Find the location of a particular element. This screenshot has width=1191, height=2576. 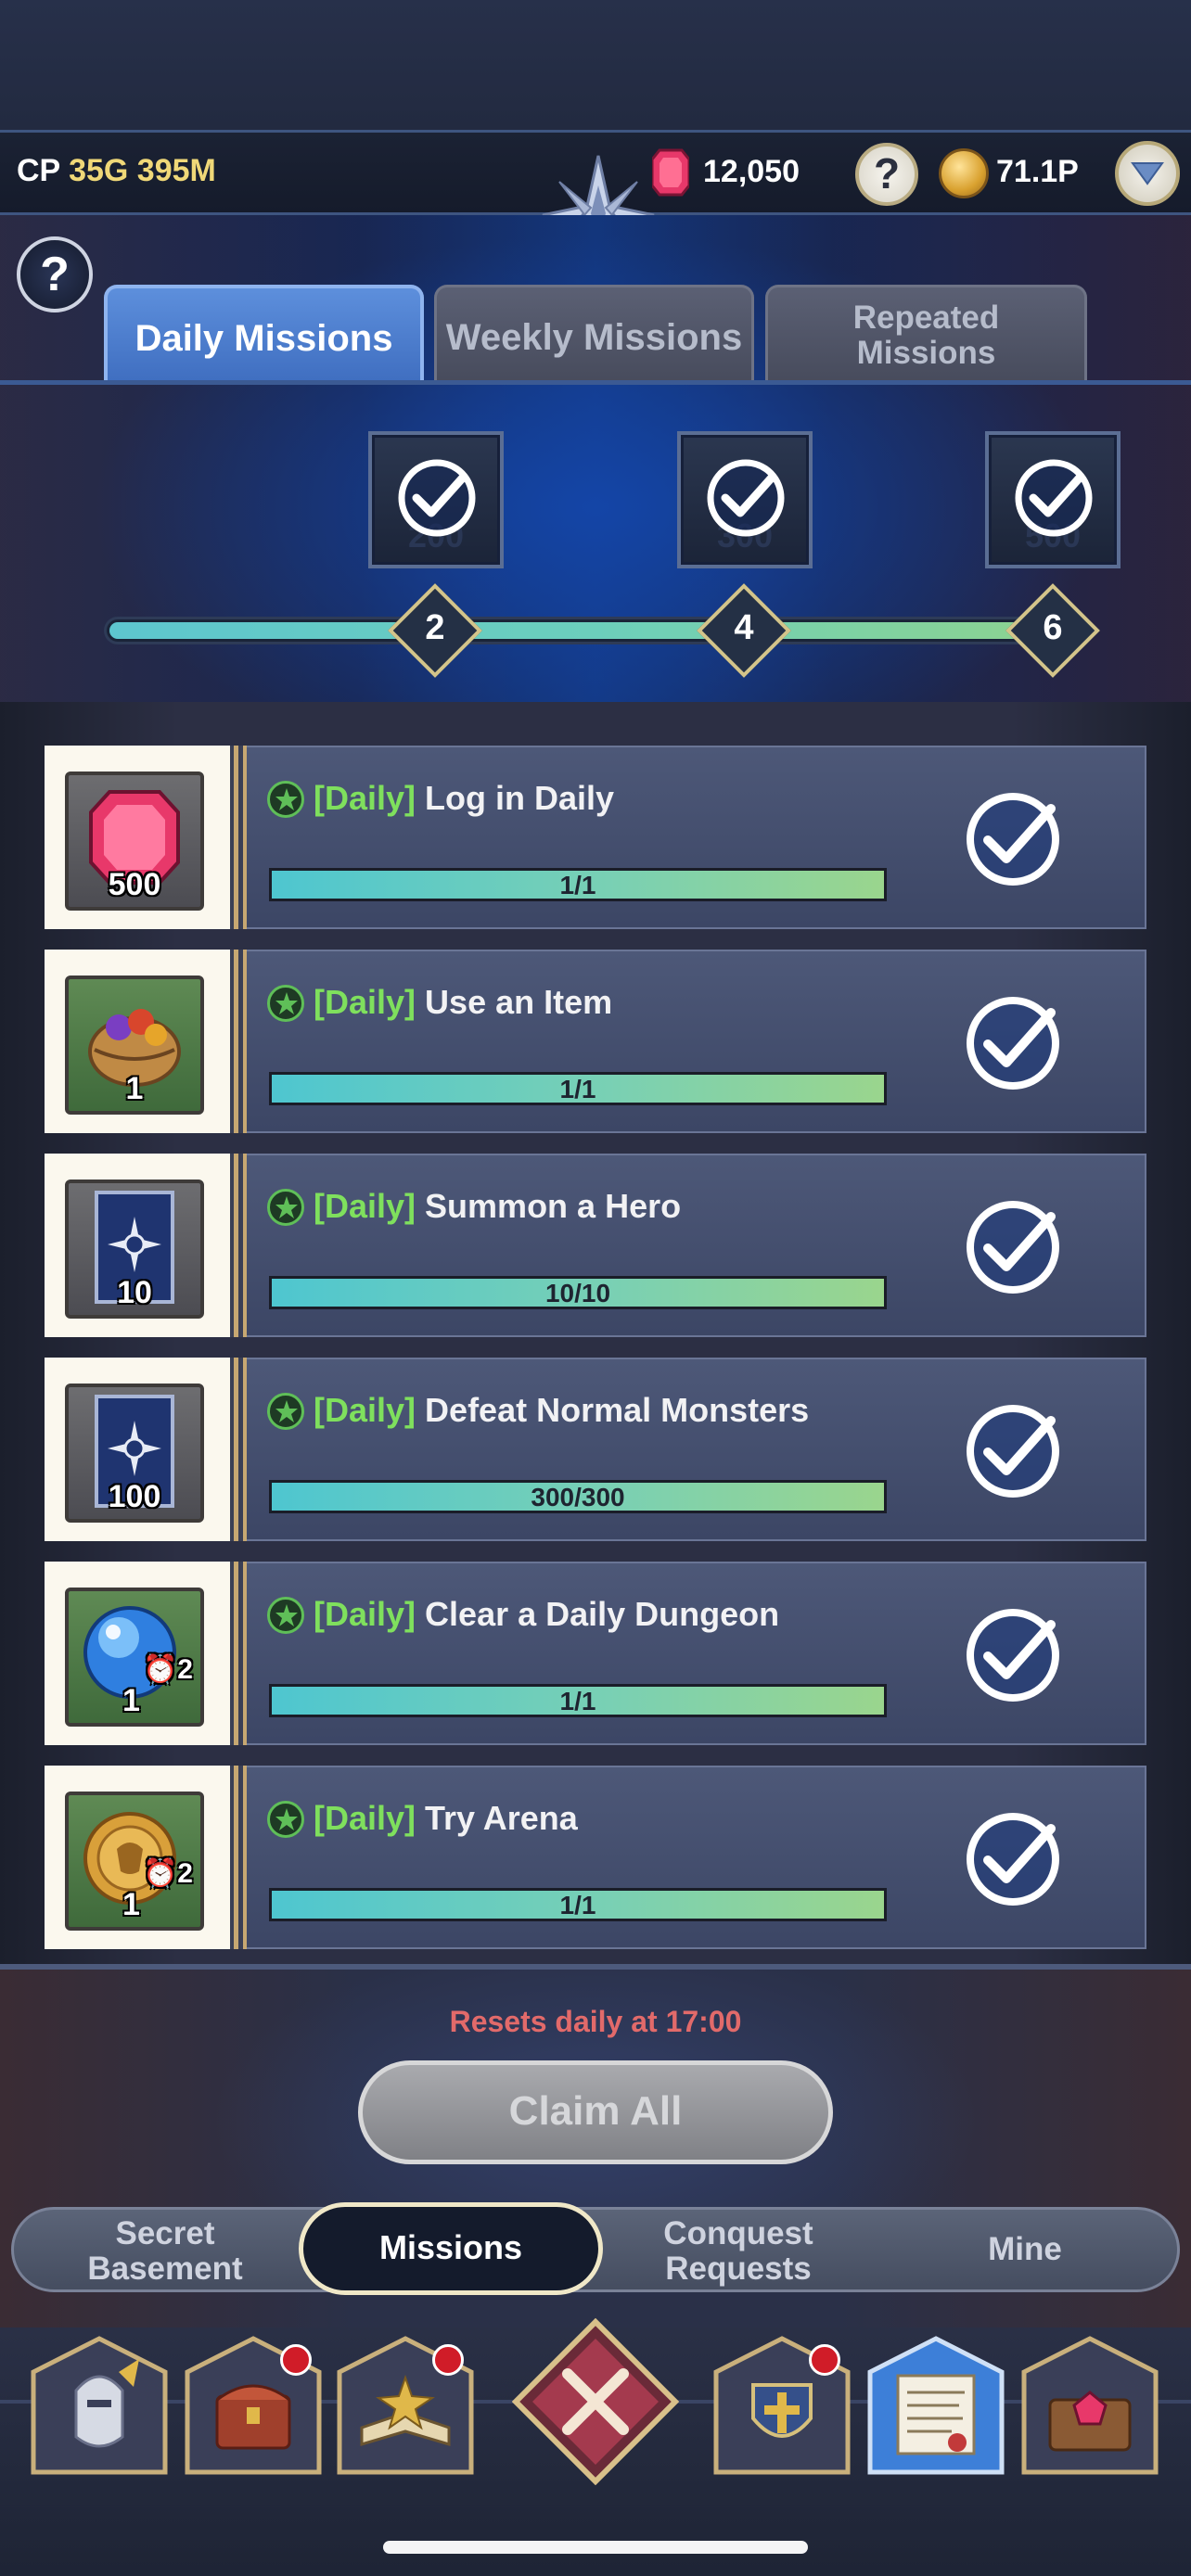

mission-progress-text: 10/10 is located at coordinates (577, 1293).